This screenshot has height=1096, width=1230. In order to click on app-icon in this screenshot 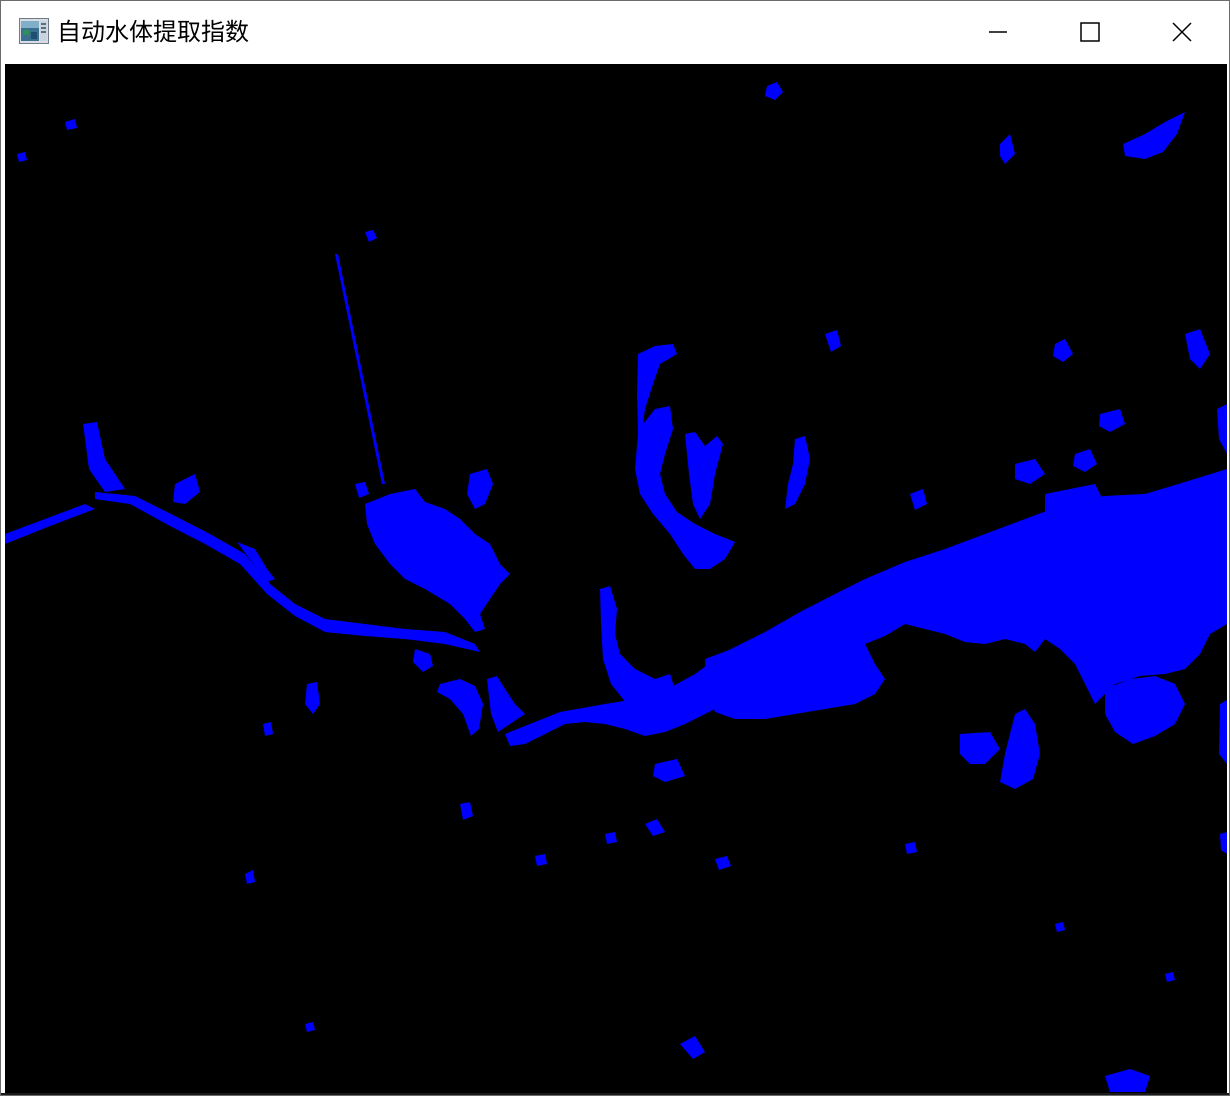, I will do `click(34, 31)`.